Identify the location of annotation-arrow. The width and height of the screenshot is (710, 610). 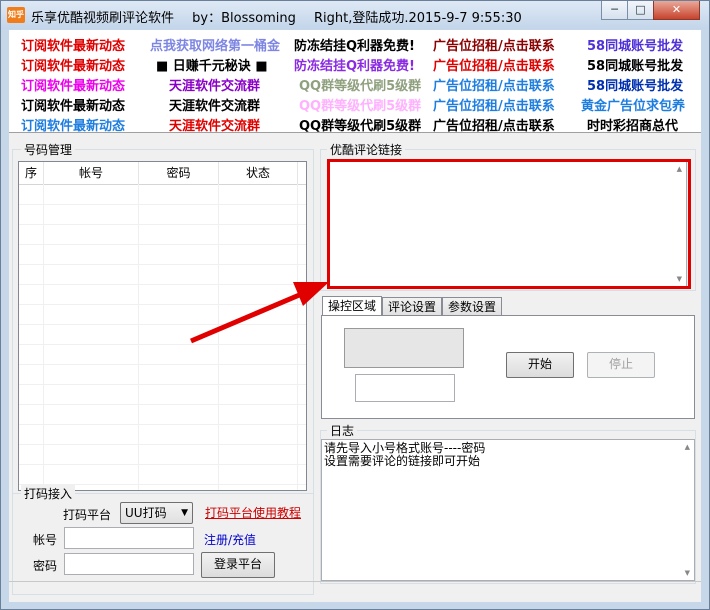
(259, 313).